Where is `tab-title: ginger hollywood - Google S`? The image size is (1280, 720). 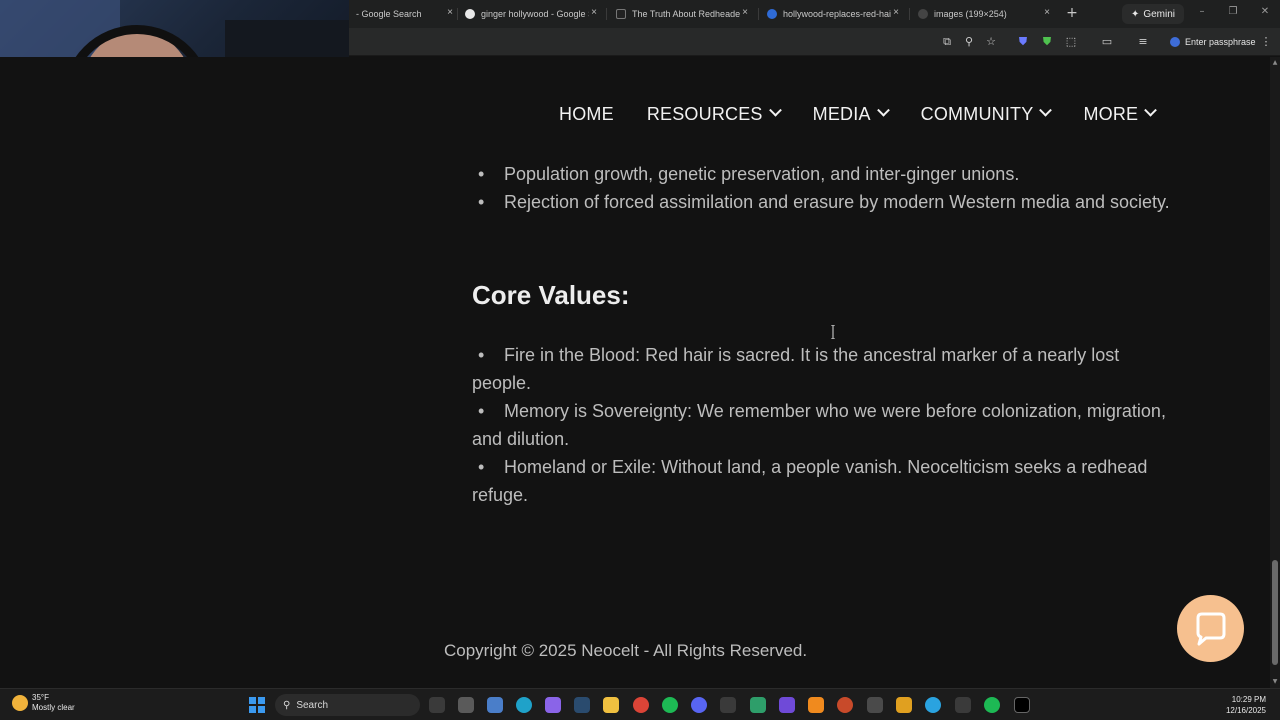
tab-title: ginger hollywood - Google S is located at coordinates (535, 14).